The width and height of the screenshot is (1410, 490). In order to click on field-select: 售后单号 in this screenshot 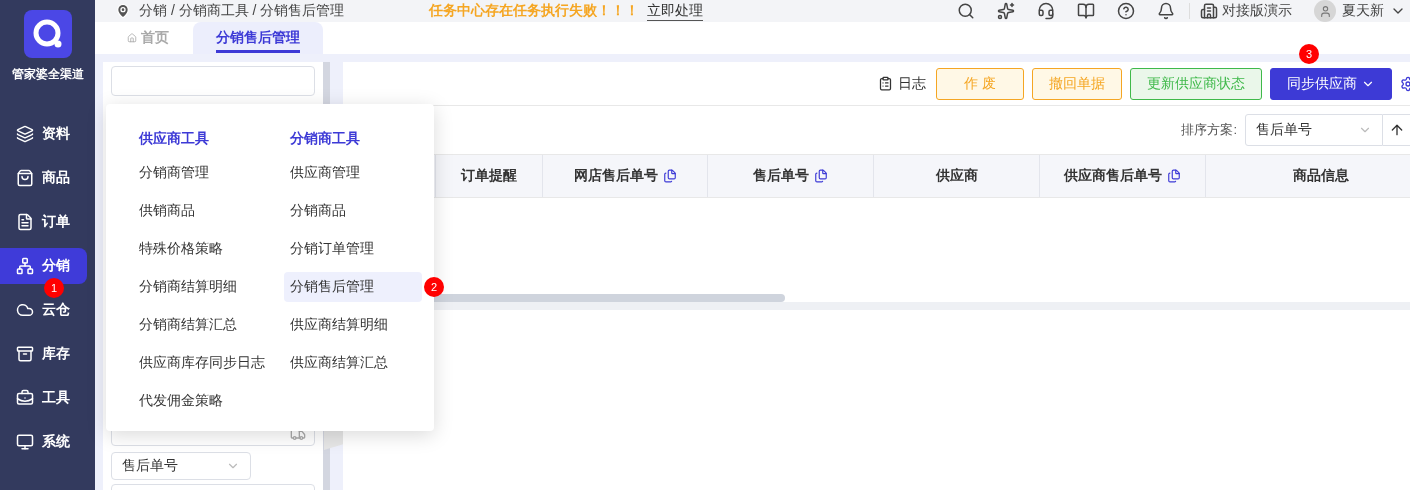, I will do `click(181, 466)`.